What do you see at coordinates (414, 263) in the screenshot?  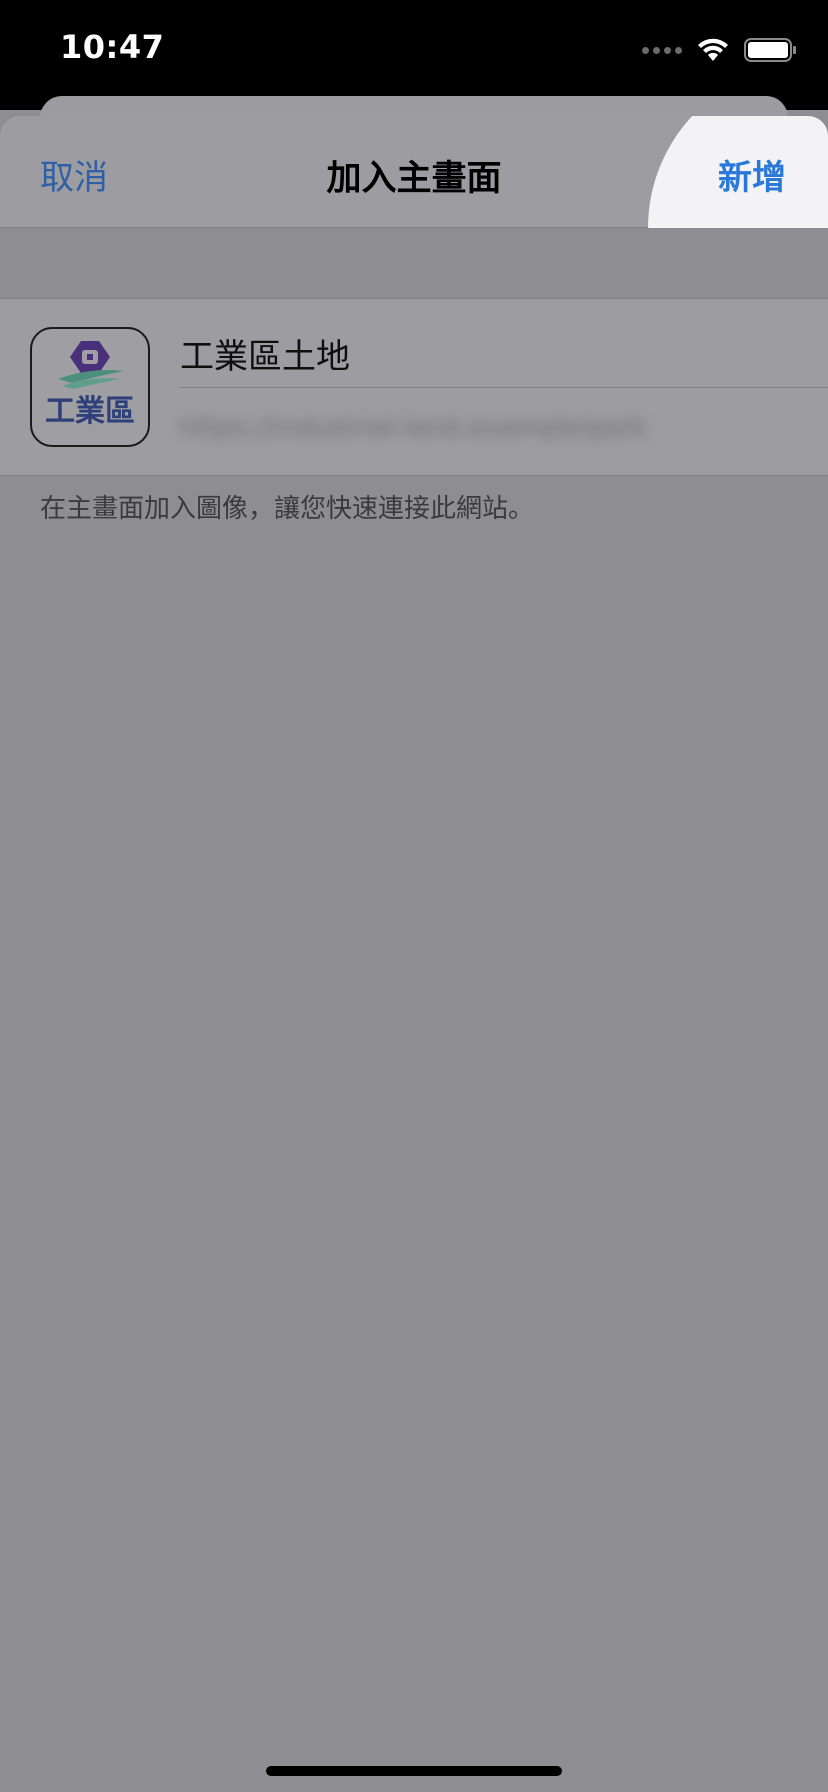 I see `section-spacer` at bounding box center [414, 263].